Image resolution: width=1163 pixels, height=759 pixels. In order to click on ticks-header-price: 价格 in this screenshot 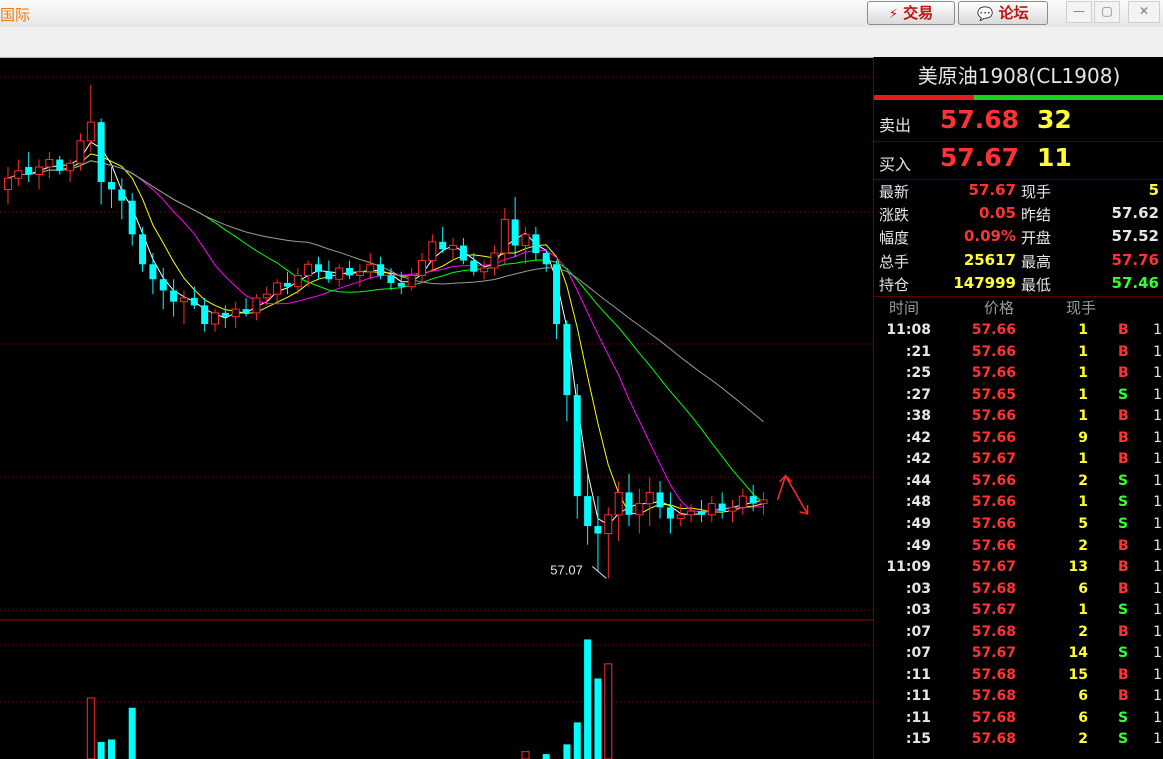, I will do `click(999, 308)`.